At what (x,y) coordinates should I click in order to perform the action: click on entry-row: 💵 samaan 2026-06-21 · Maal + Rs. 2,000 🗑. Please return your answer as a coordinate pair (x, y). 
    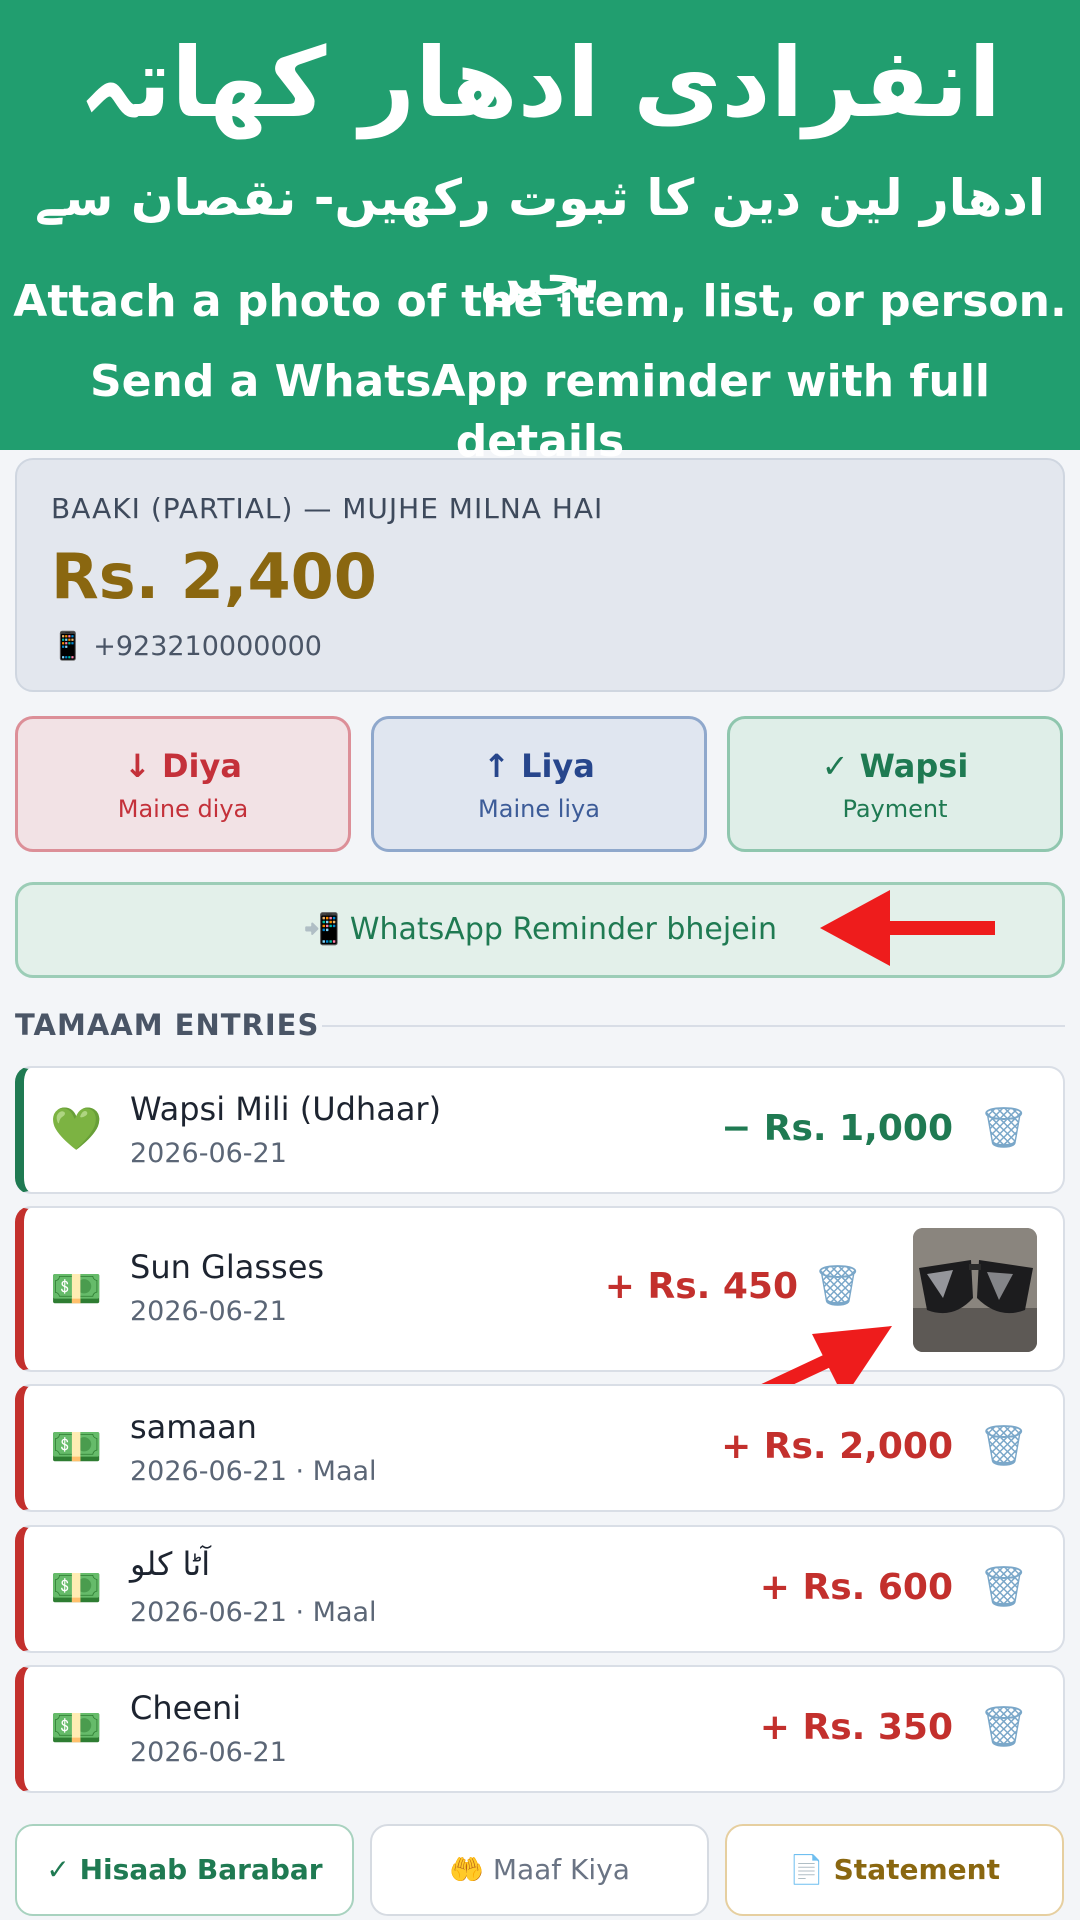
    Looking at the image, I should click on (540, 1448).